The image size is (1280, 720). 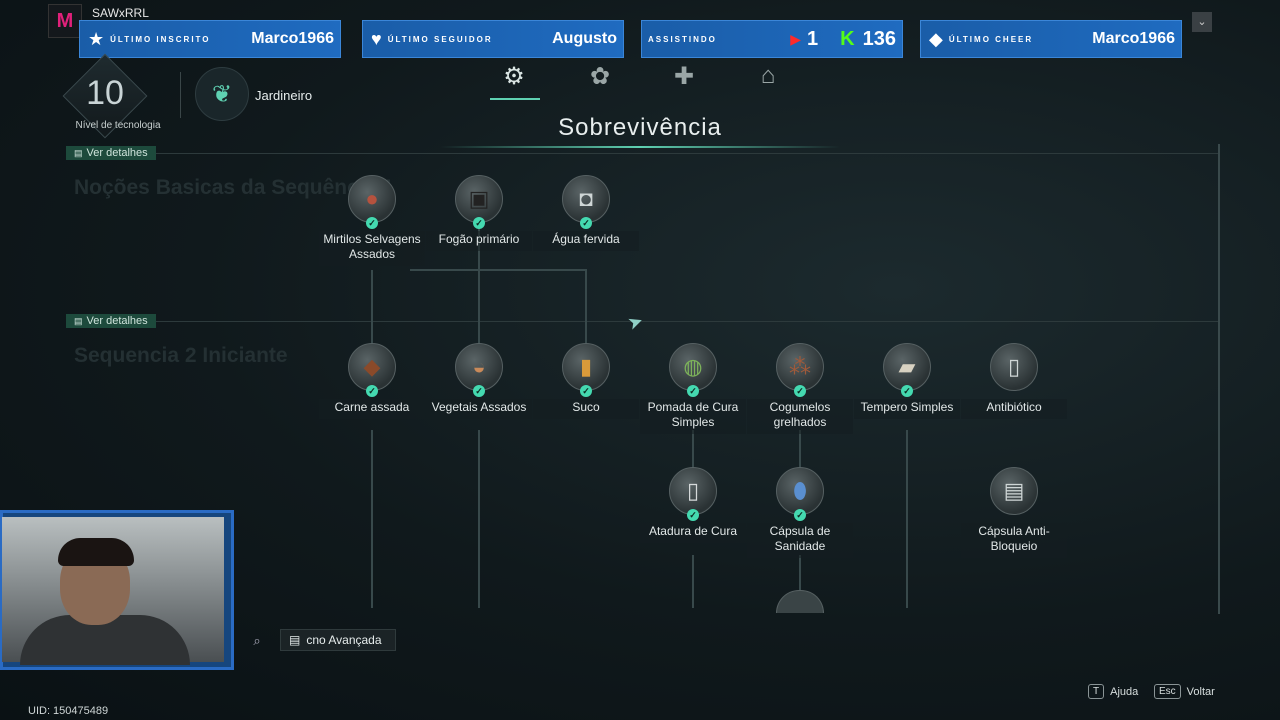 I want to click on node-label: Suco, so click(x=586, y=409).